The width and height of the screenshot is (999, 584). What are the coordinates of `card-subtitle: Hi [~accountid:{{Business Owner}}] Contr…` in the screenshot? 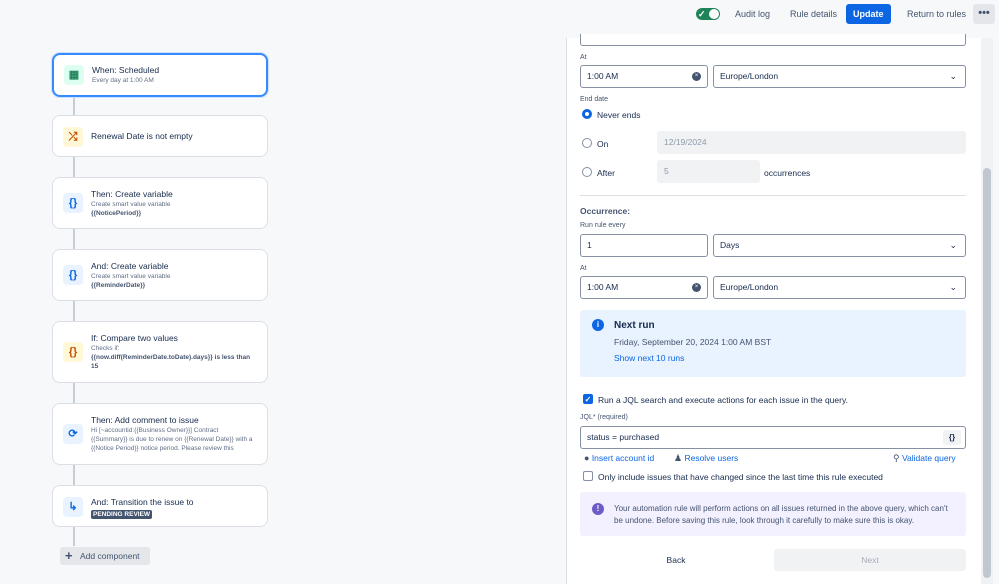 It's located at (172, 439).